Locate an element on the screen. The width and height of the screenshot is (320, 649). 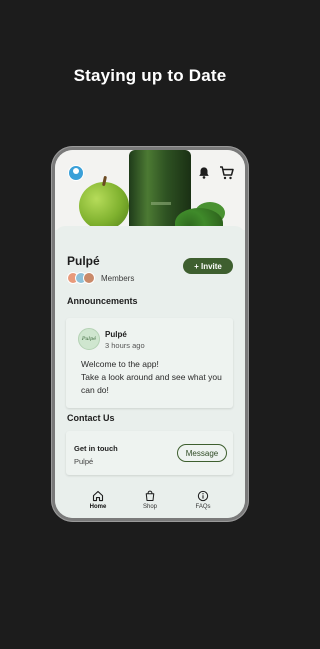
nav-item-shop: Shop is located at coordinates (150, 500).